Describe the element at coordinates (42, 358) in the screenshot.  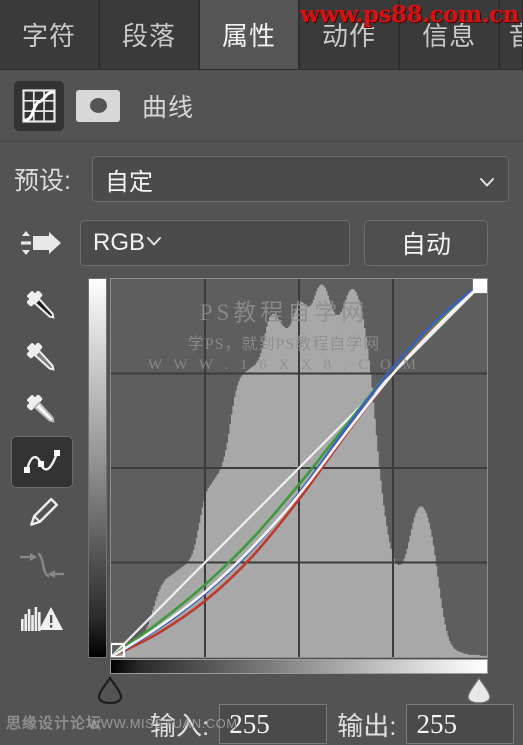
I see `gray-point-eyedropper-icon` at that location.